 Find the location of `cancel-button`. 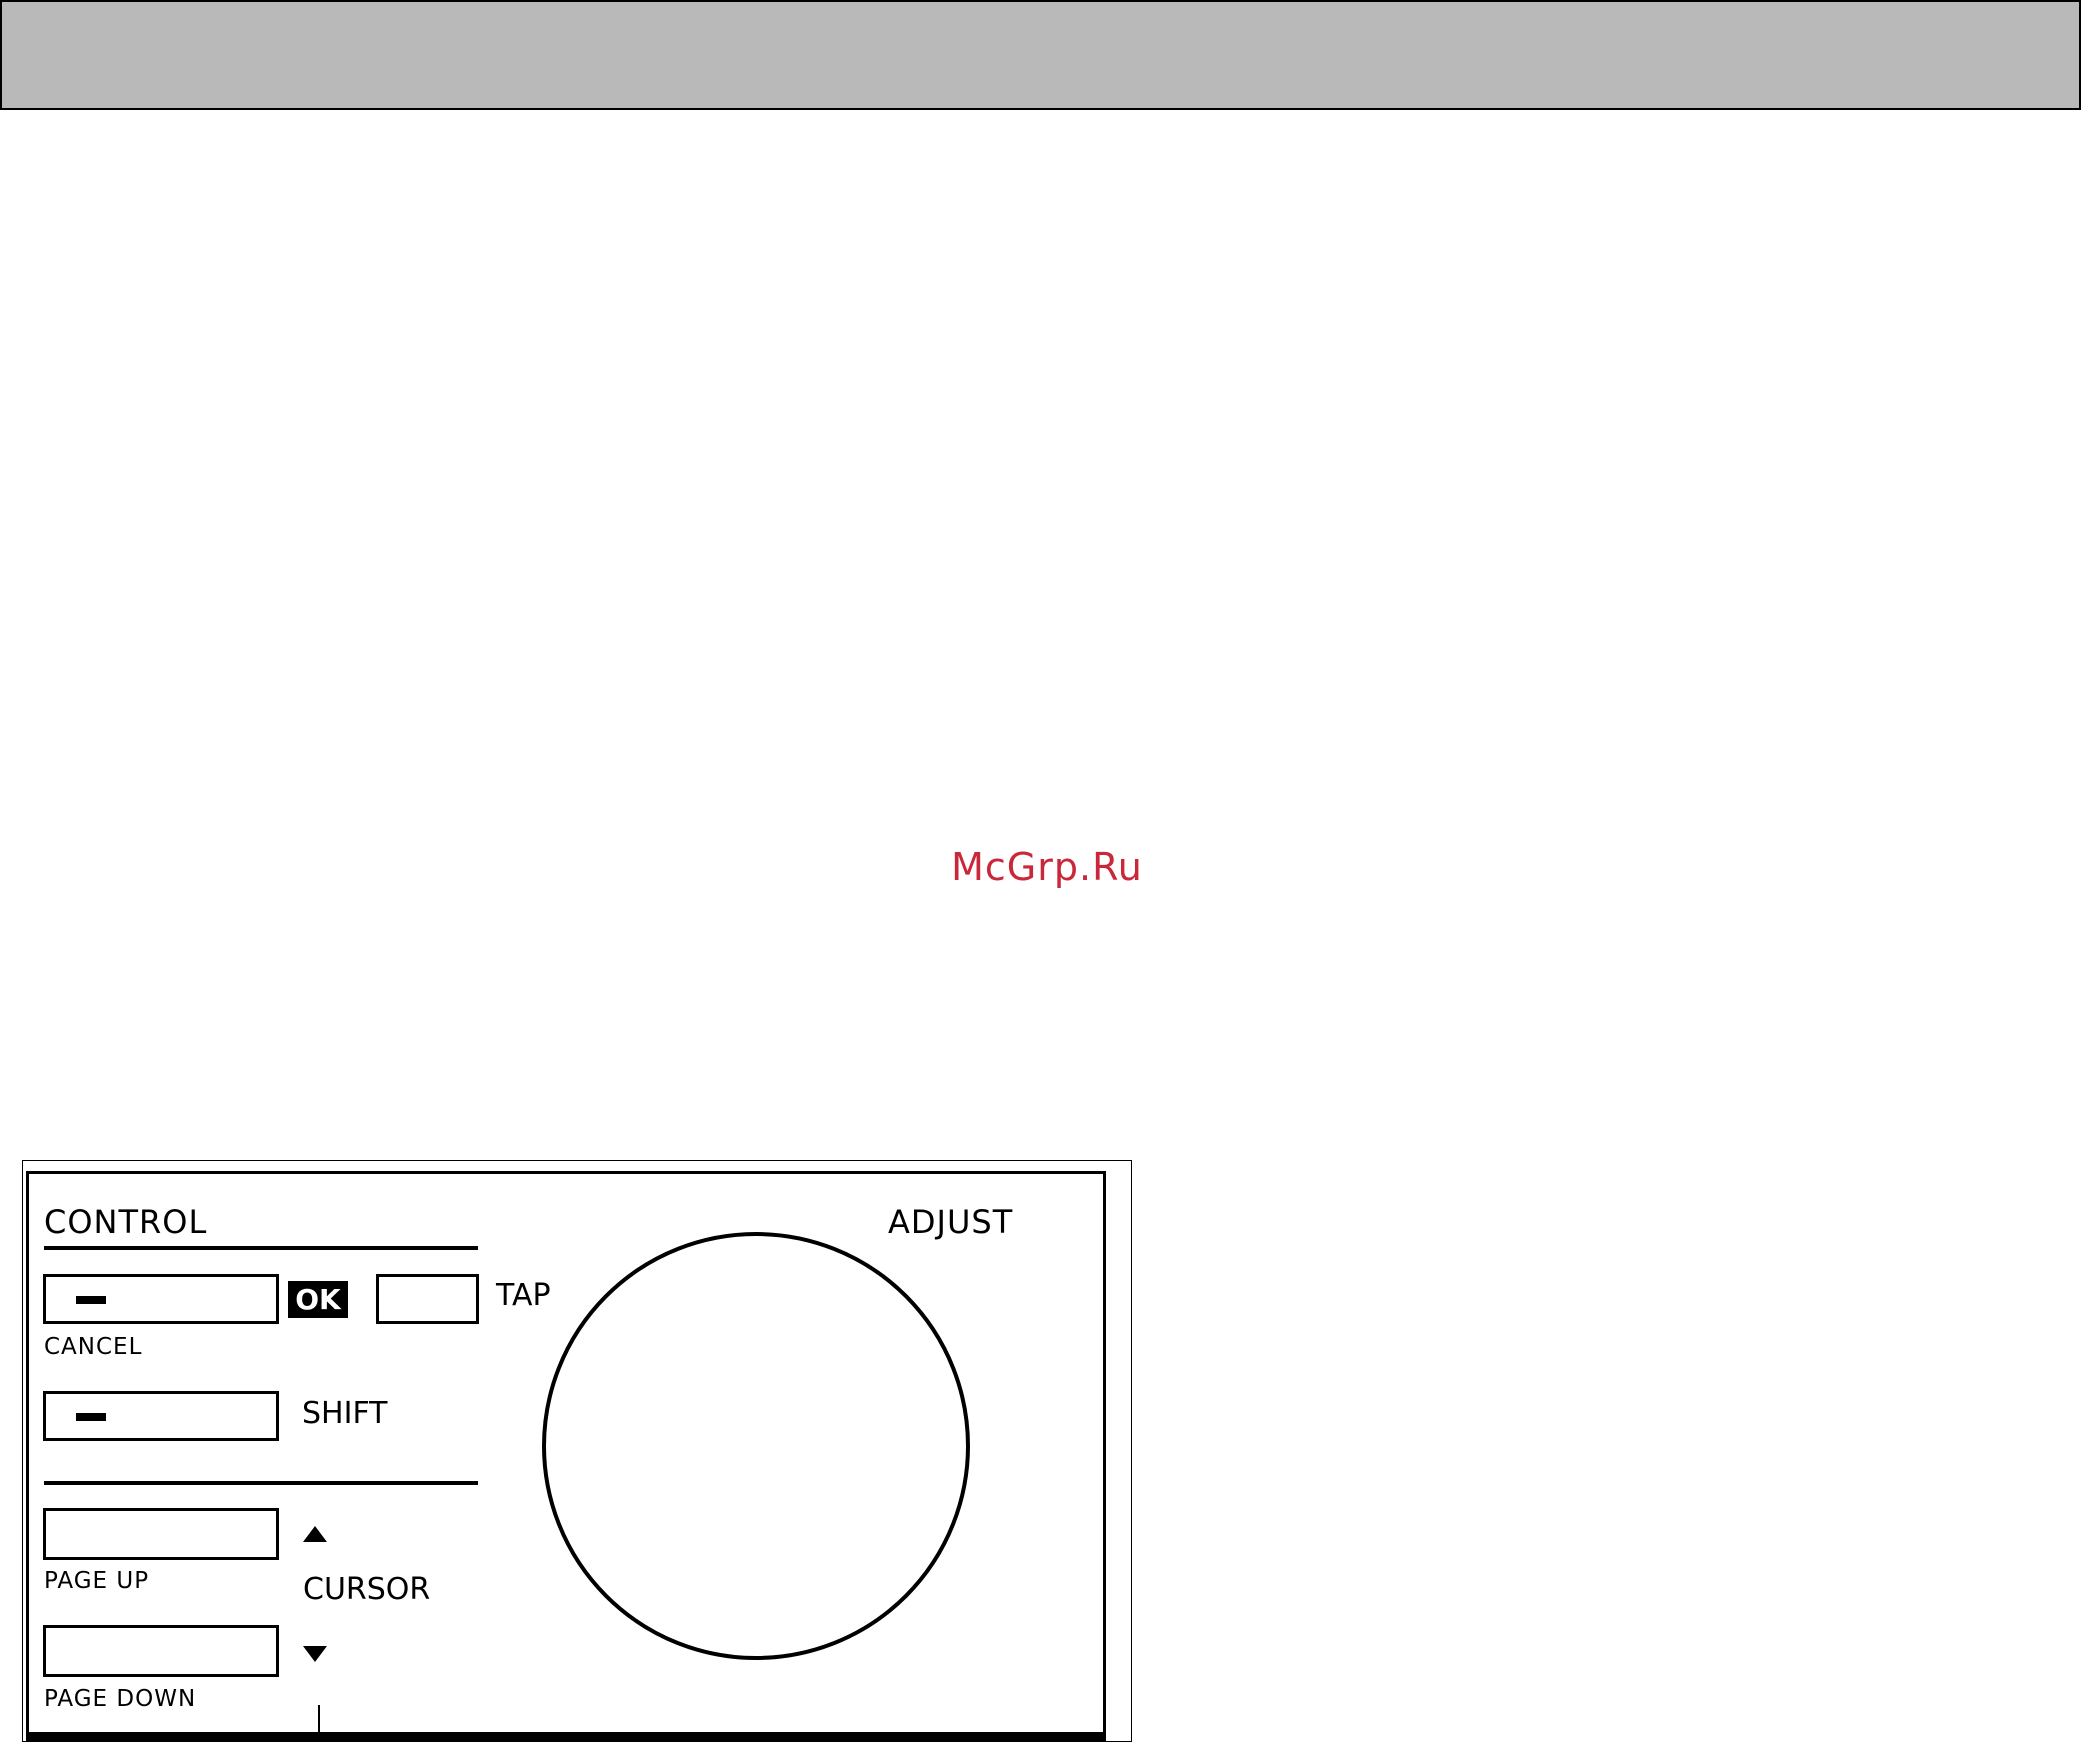

cancel-button is located at coordinates (161, 1299).